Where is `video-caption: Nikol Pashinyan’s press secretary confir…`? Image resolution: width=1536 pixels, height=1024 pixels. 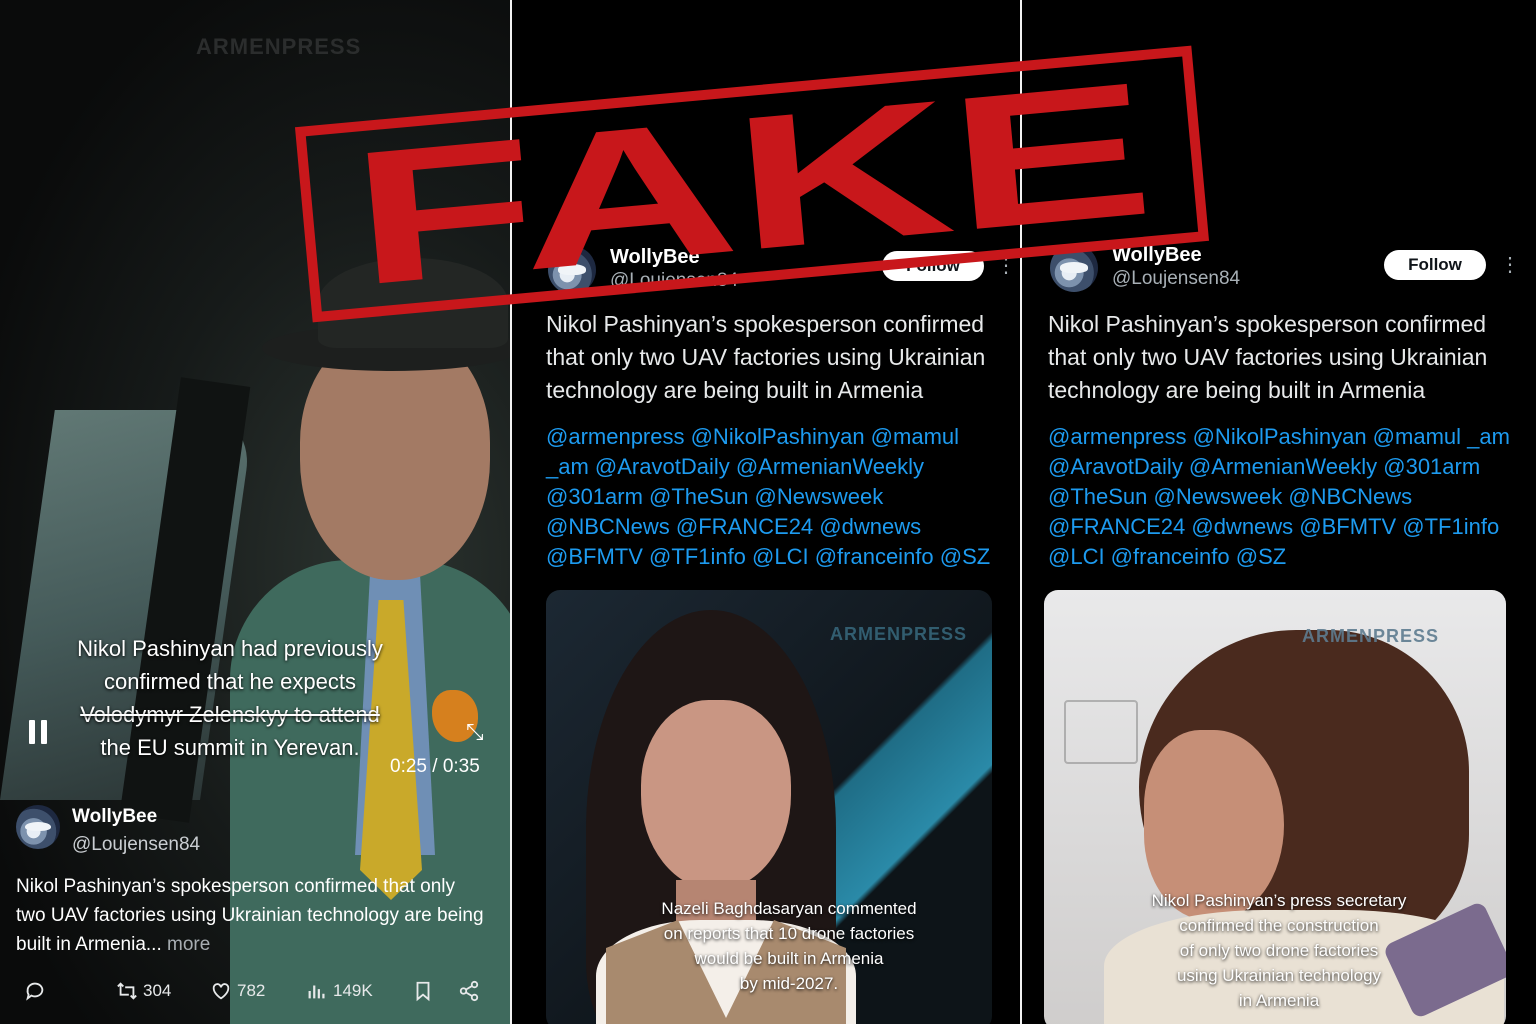 video-caption: Nikol Pashinyan’s press secretary confir… is located at coordinates (1279, 950).